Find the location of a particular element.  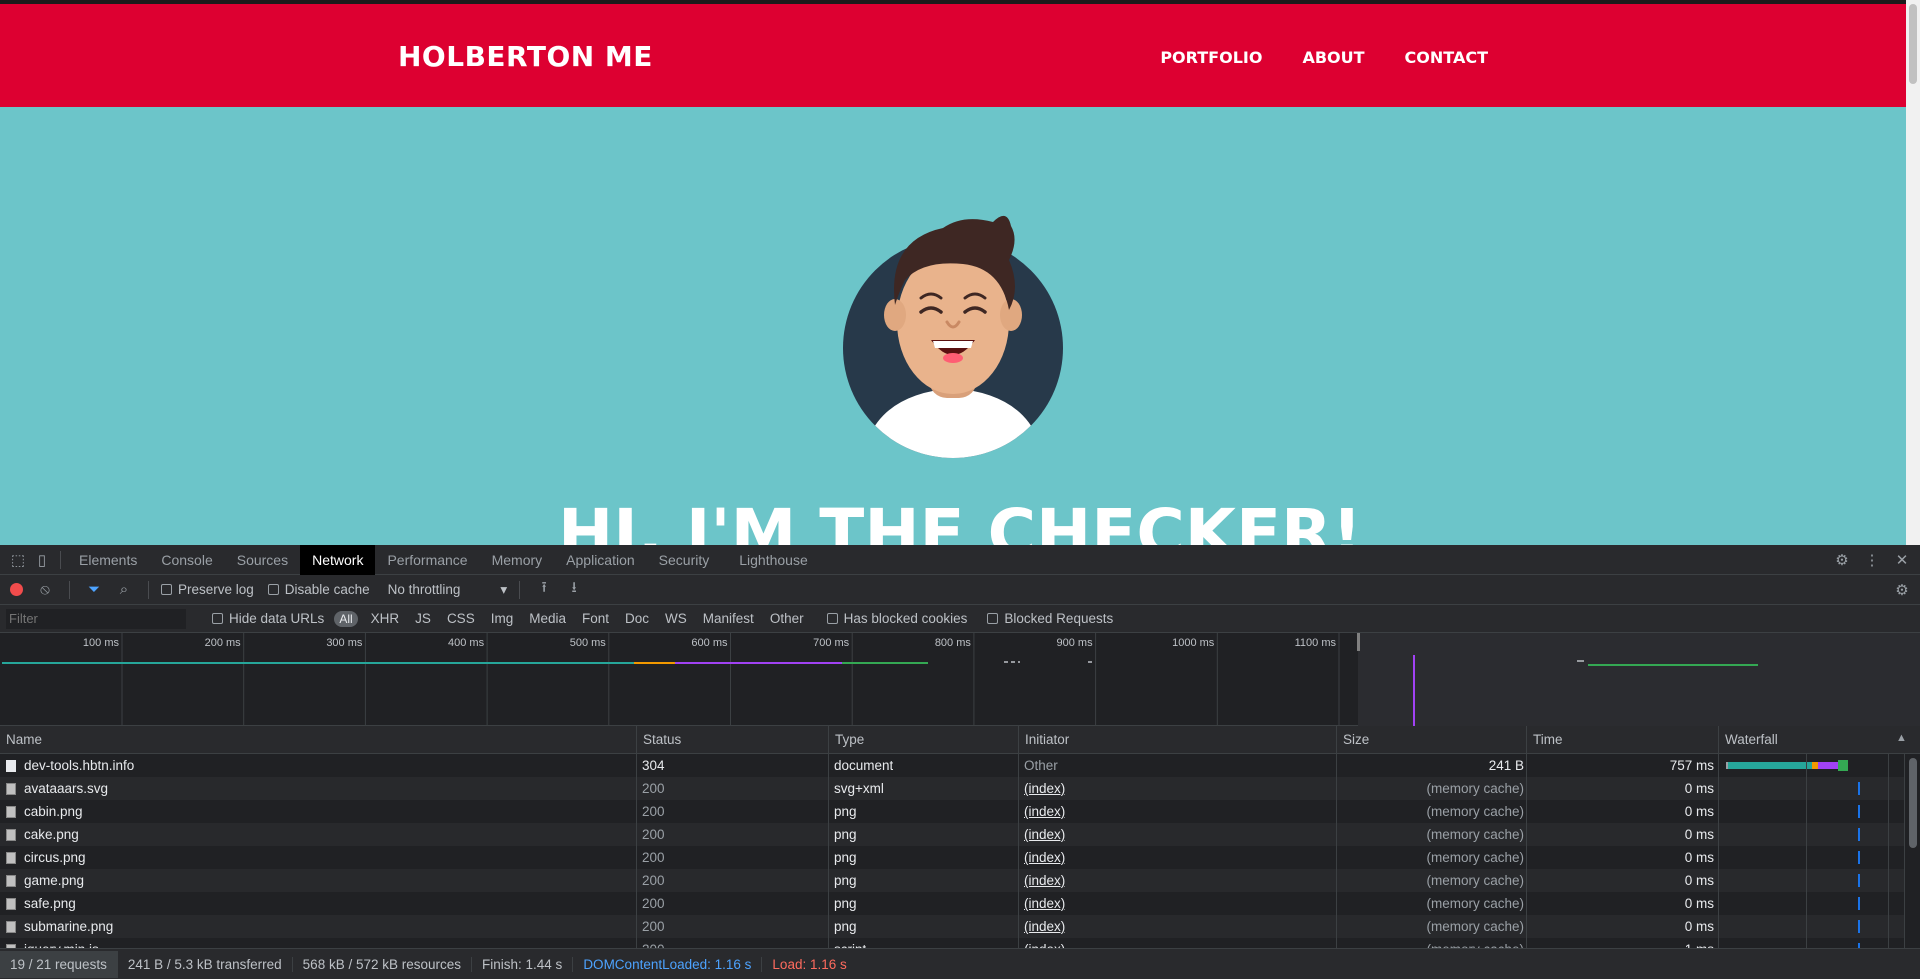

tab-application: Application is located at coordinates (600, 560).